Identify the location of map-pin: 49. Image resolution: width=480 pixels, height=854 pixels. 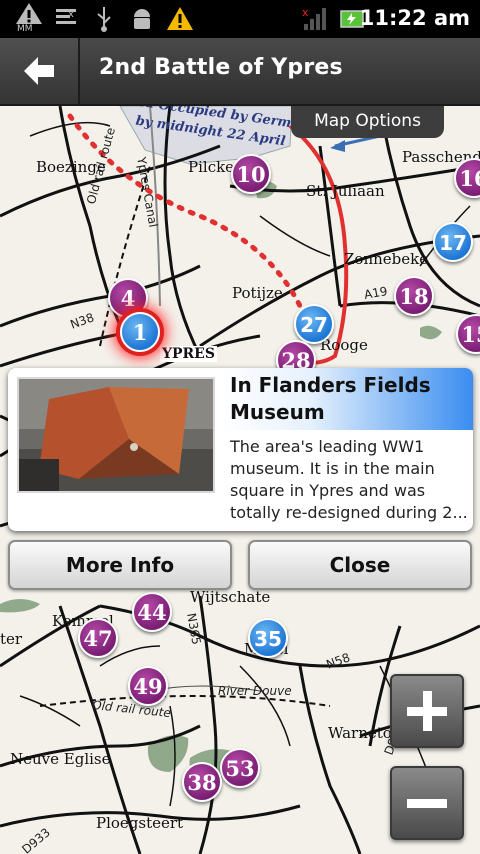
(148, 686).